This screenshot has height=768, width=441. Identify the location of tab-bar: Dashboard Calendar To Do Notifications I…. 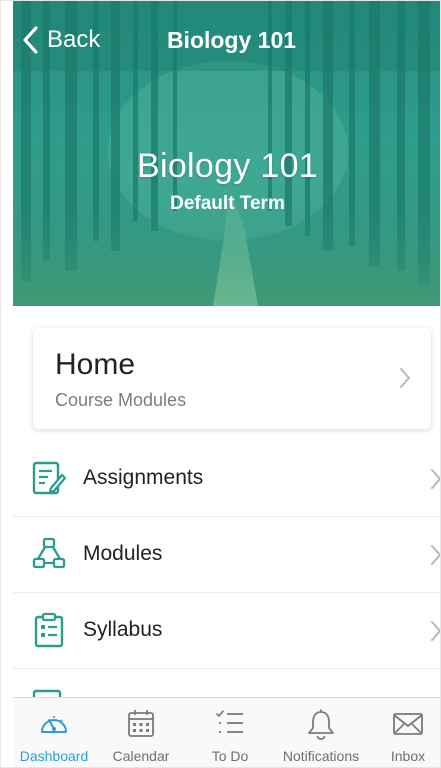
(226, 732).